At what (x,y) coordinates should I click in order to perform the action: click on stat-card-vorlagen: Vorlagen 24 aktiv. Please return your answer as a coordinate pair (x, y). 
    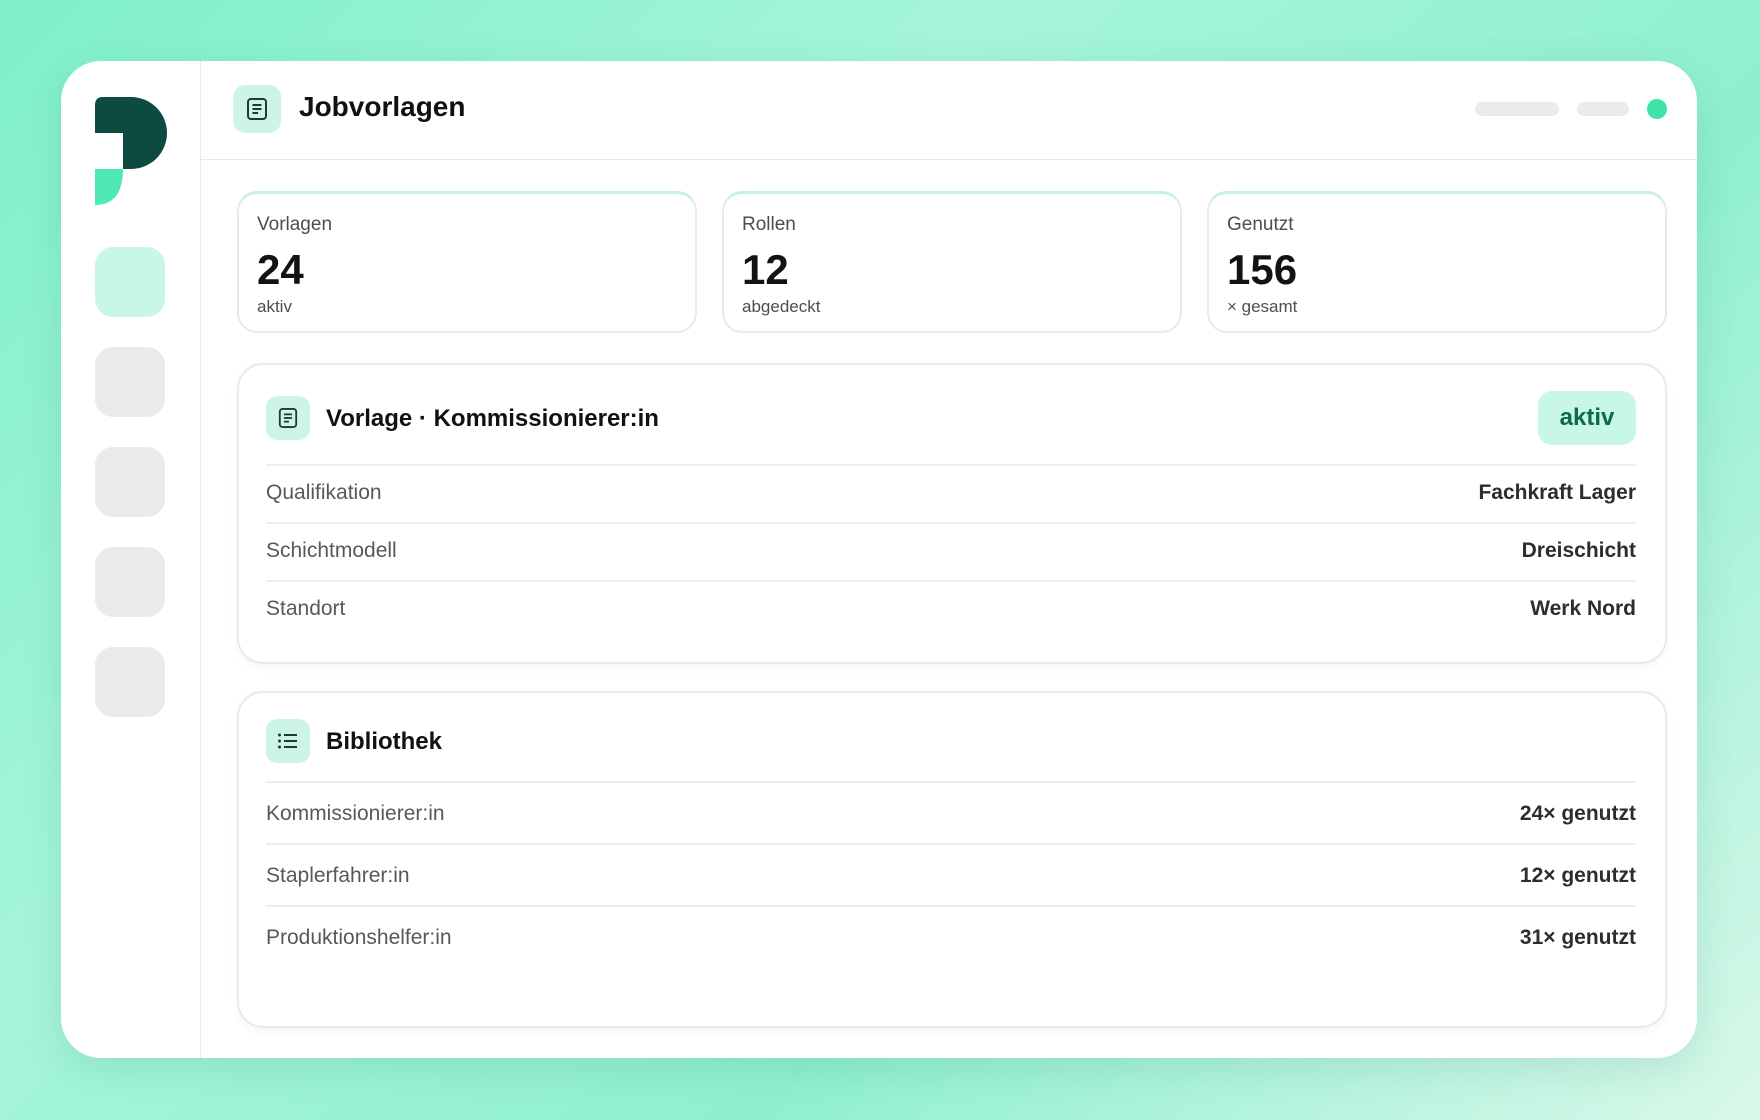
    Looking at the image, I should click on (467, 262).